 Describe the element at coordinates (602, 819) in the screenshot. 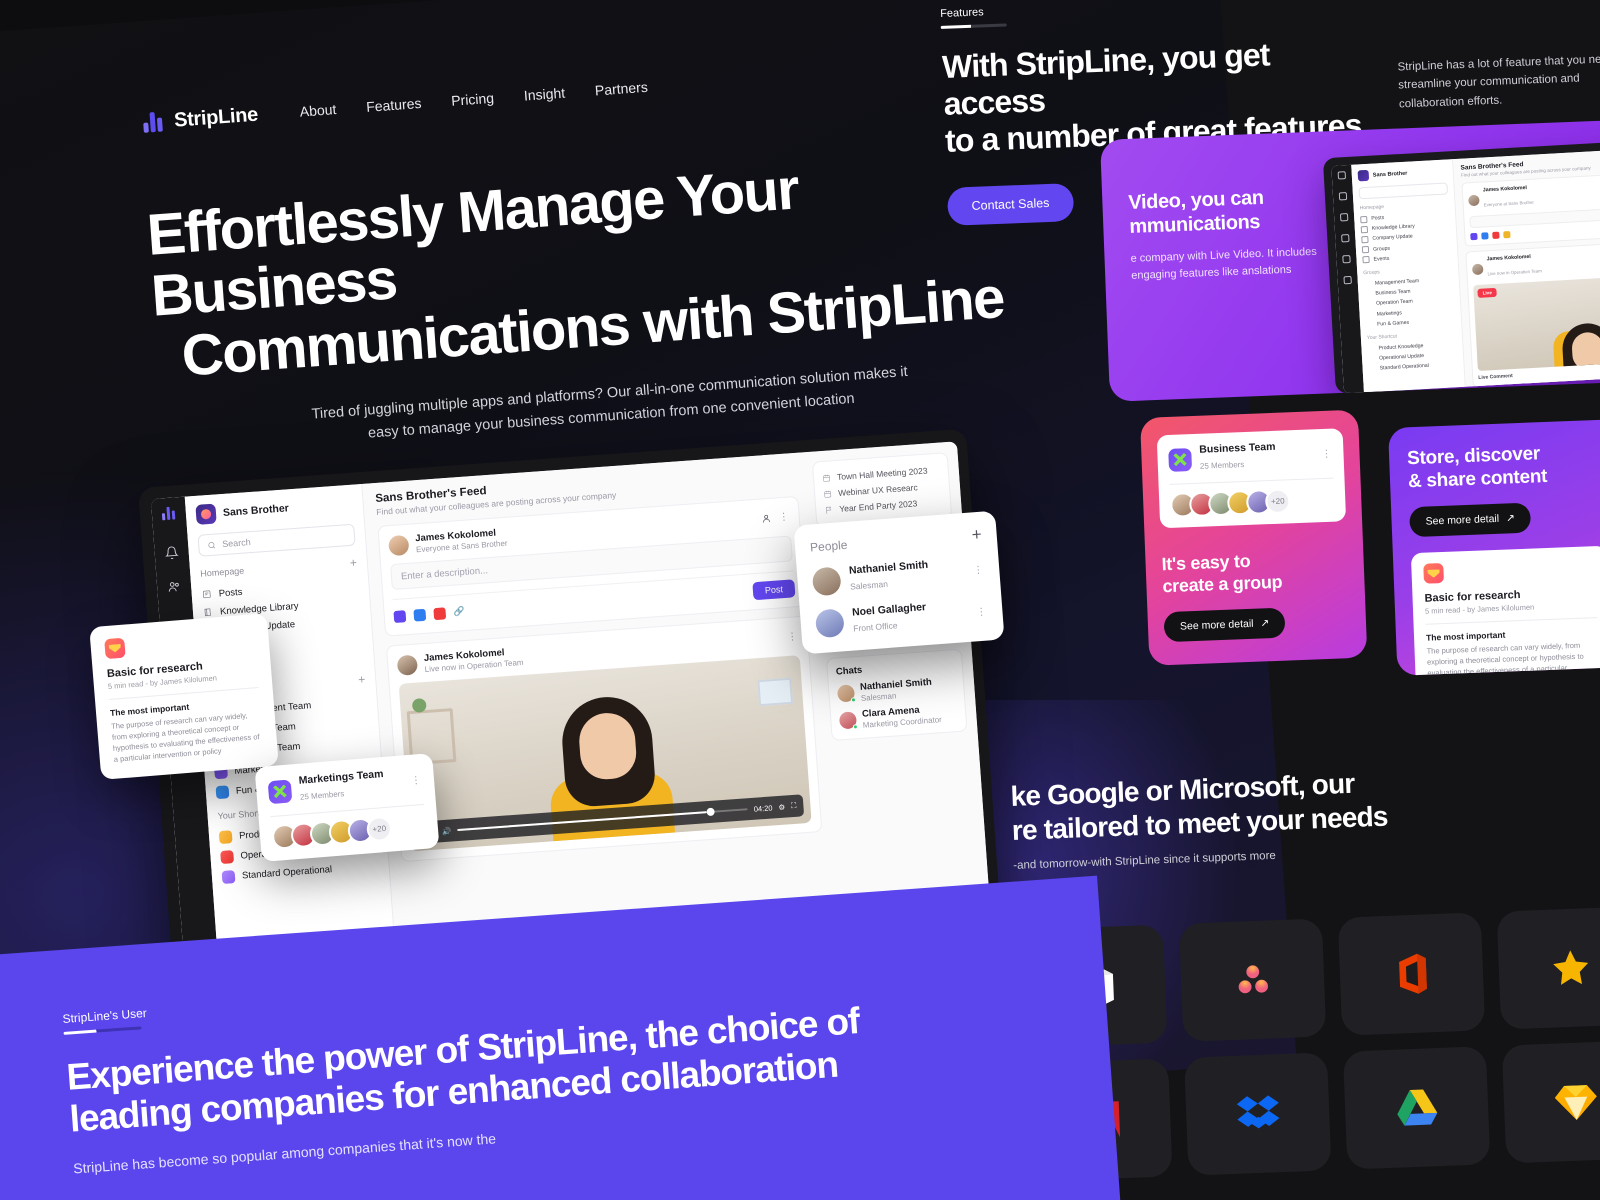

I see `video-progress-bar` at that location.